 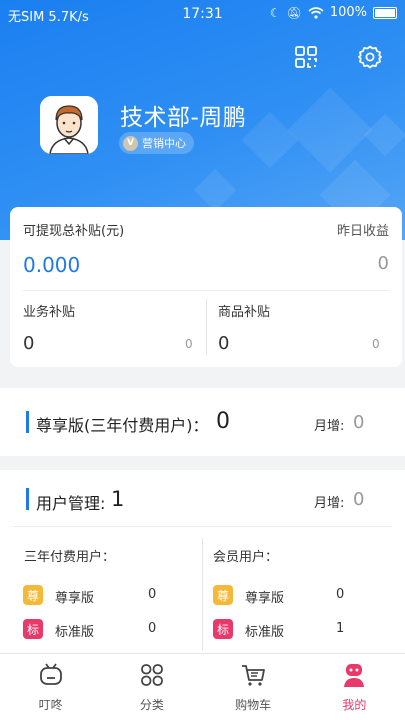 What do you see at coordinates (118, 499) in the screenshot?
I see `user-management-count: 1` at bounding box center [118, 499].